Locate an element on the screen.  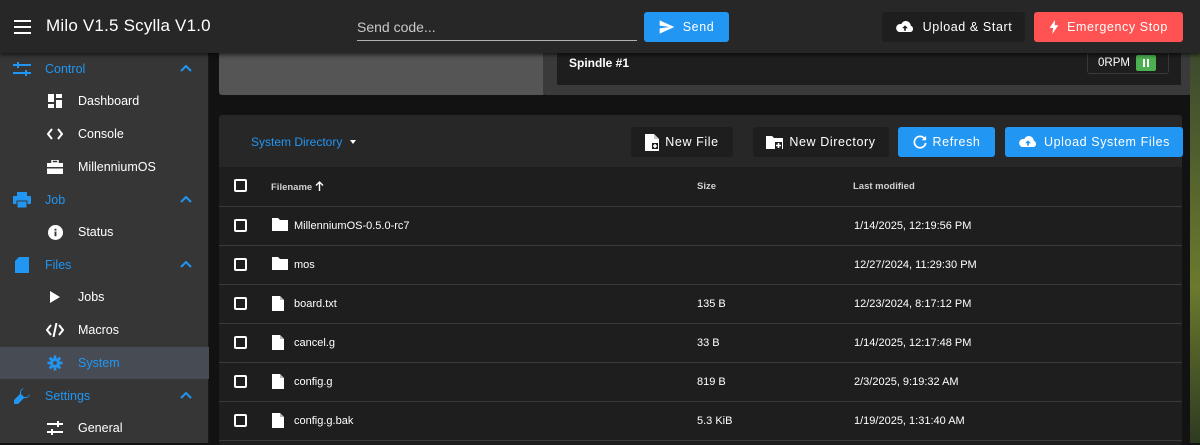
pause-icon is located at coordinates (1146, 63).